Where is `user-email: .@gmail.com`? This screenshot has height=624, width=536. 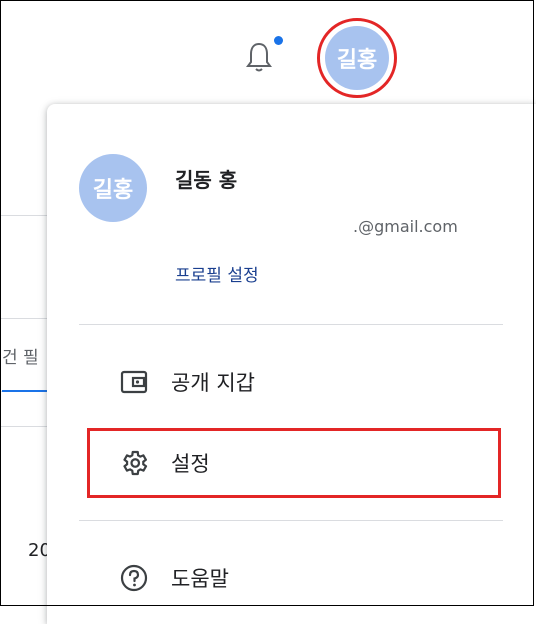
user-email: .@gmail.com is located at coordinates (405, 226).